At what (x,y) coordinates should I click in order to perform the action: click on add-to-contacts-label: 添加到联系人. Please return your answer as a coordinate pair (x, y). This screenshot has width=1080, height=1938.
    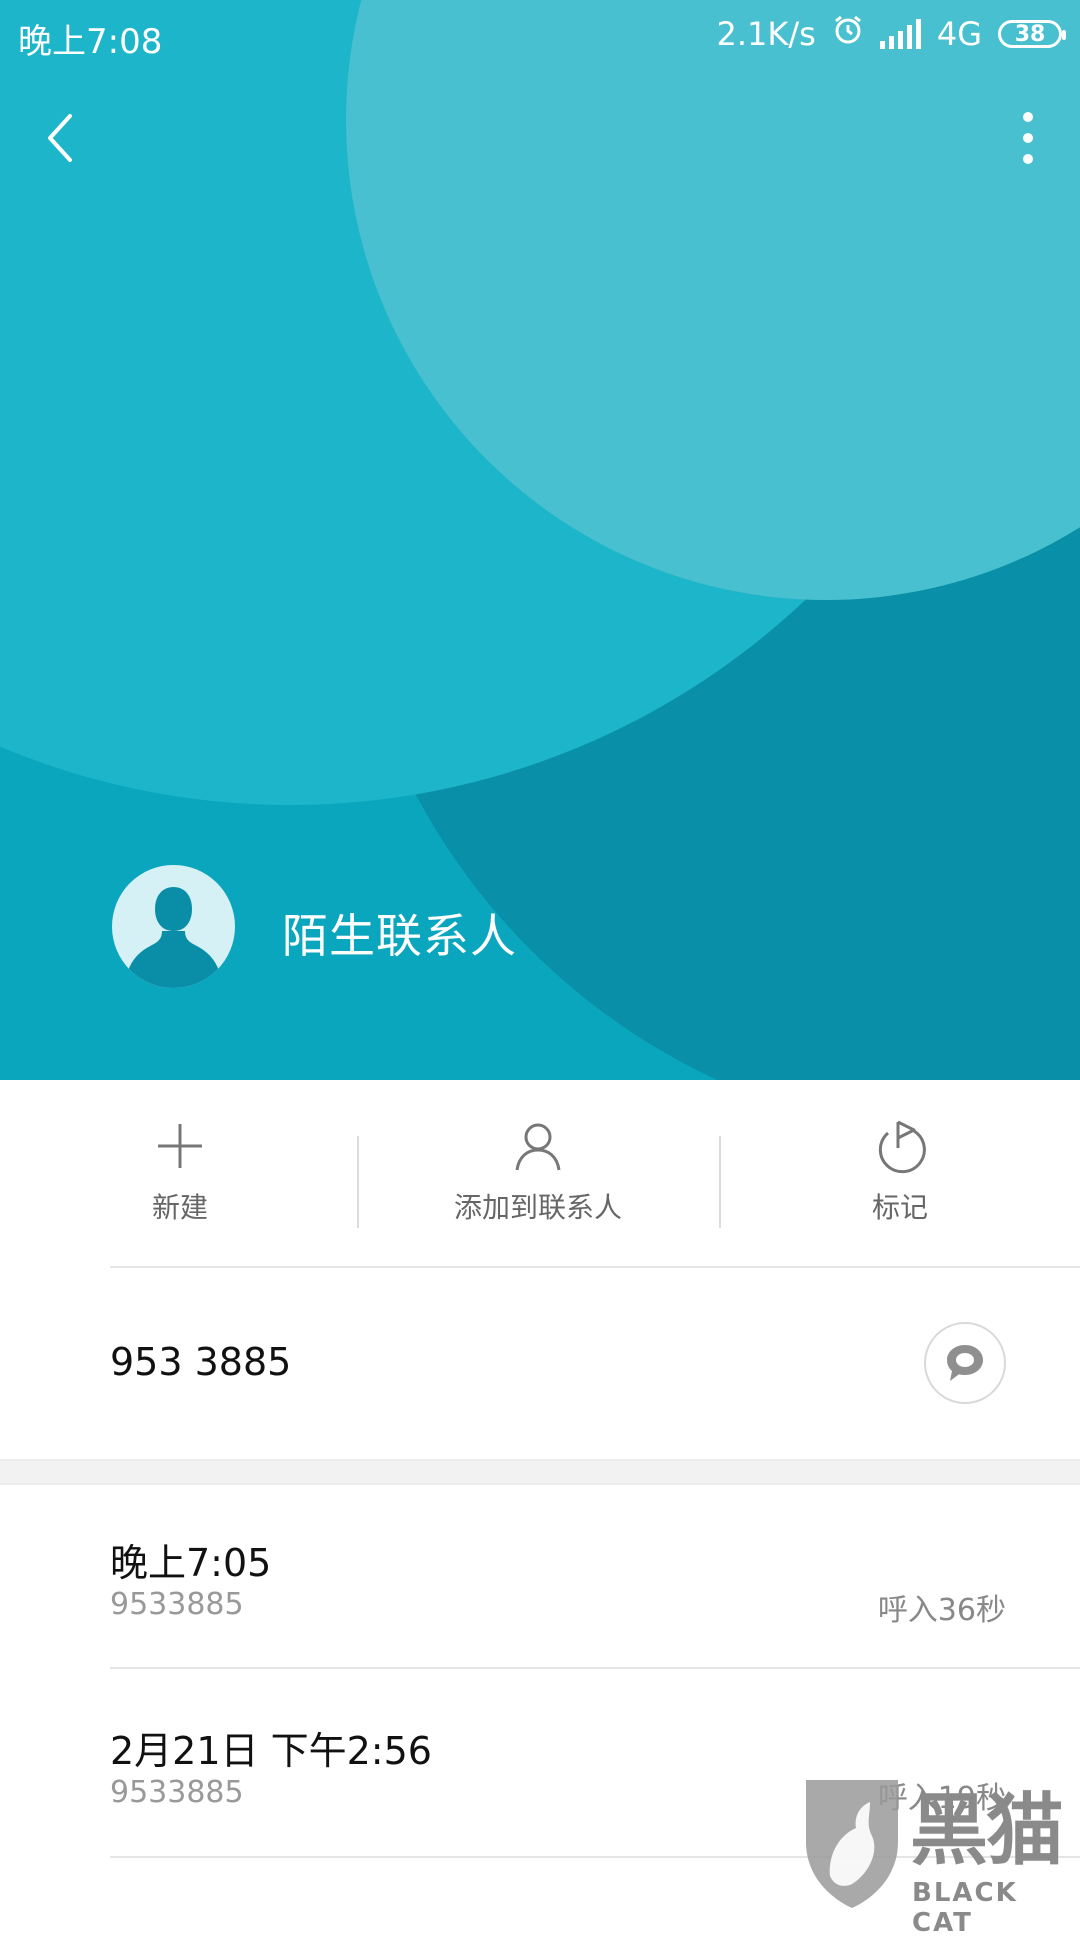
    Looking at the image, I should click on (537, 1207).